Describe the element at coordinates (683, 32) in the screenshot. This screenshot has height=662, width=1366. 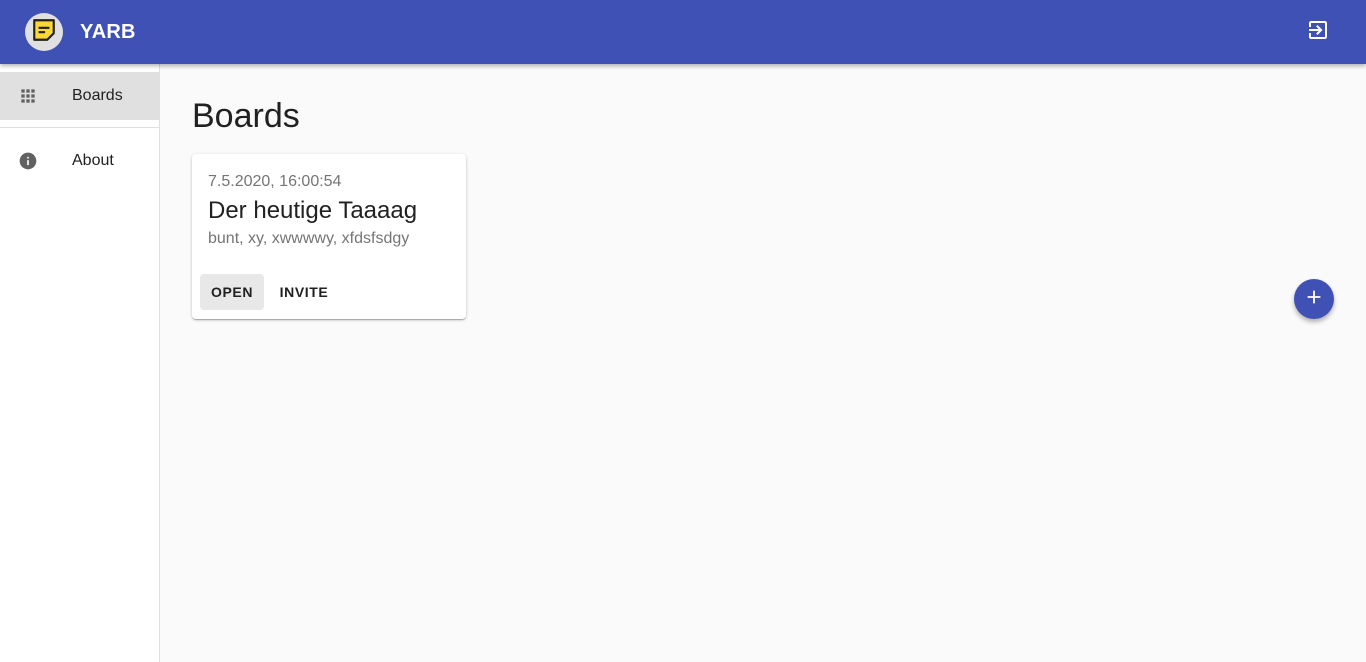
I see `app-bar: YARB` at that location.